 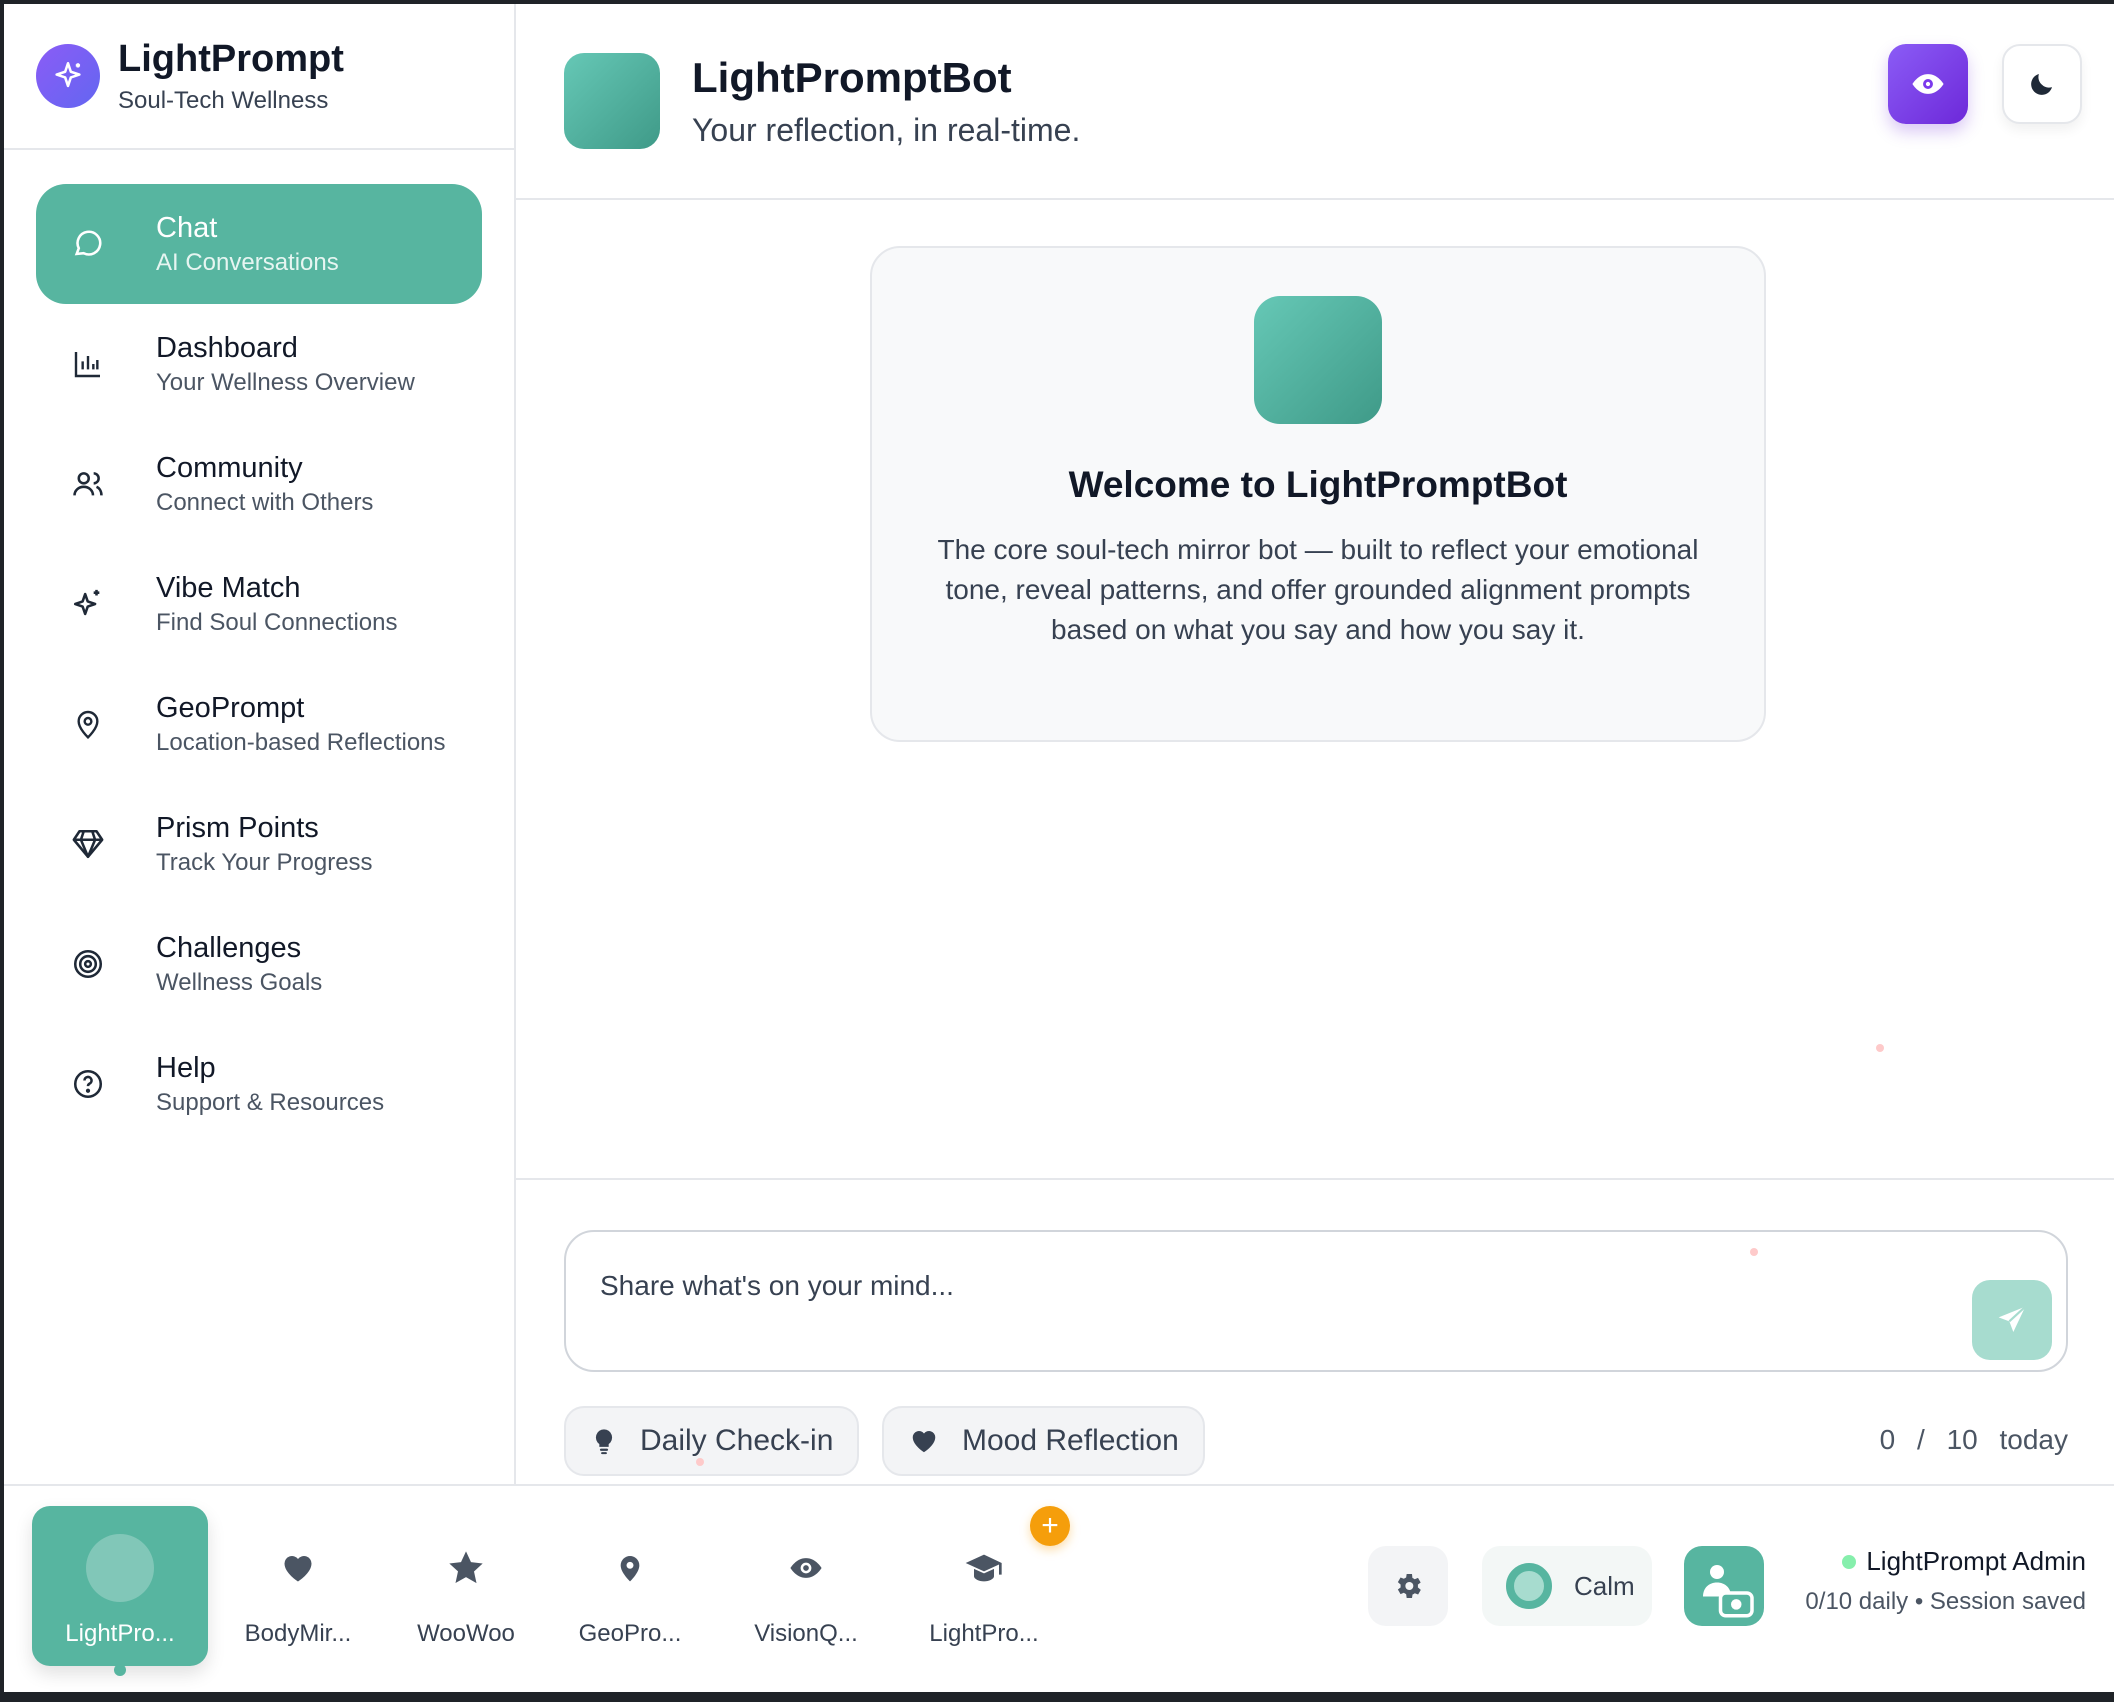 I want to click on help-circle-icon, so click(x=88, y=1084).